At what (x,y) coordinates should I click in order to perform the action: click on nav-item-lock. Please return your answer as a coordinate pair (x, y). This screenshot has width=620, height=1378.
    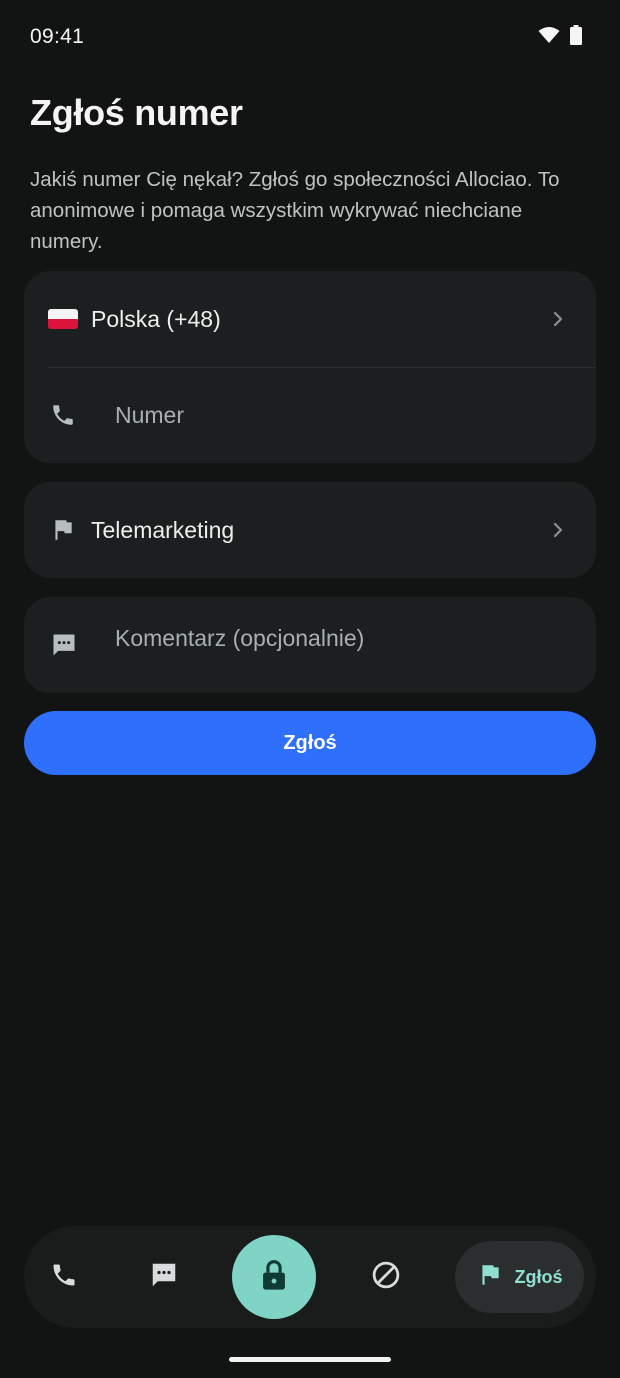
    Looking at the image, I should click on (274, 1277).